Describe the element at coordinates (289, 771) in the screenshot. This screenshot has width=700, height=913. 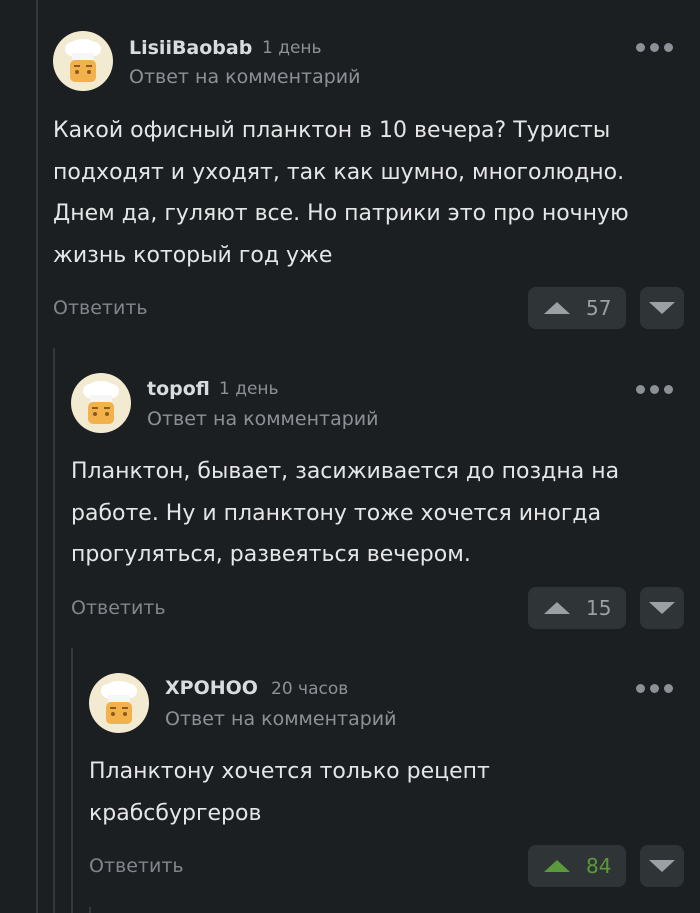
I see `comment-text-line: Планктону хочется только рецепт` at that location.